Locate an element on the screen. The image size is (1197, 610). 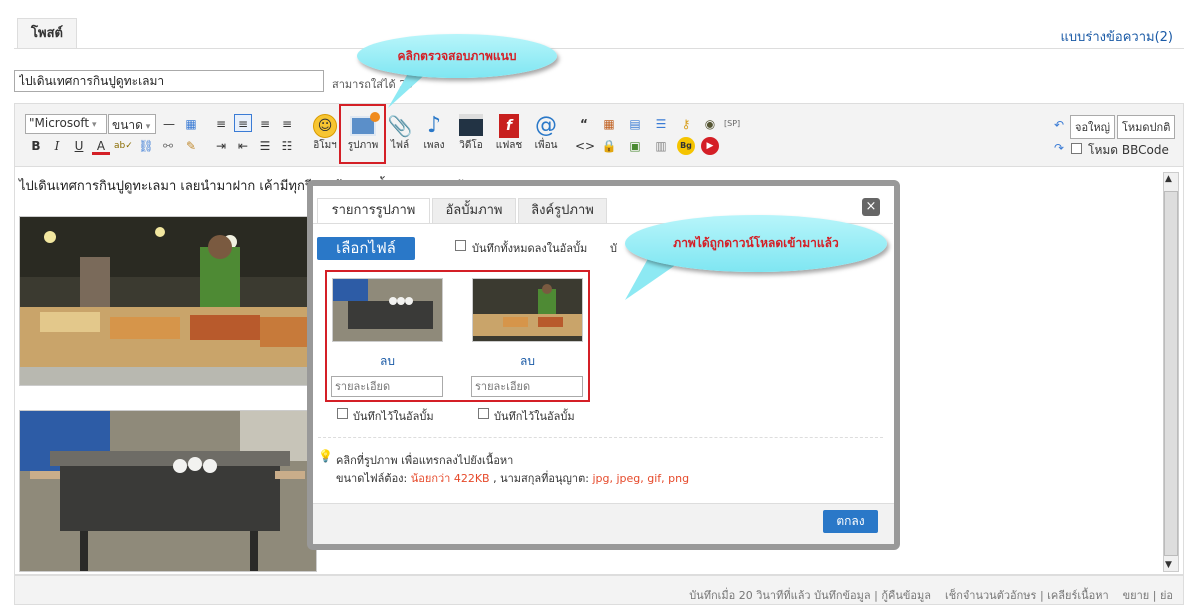
file-button: 📎 ไฟล์ is located at coordinates (400, 133).